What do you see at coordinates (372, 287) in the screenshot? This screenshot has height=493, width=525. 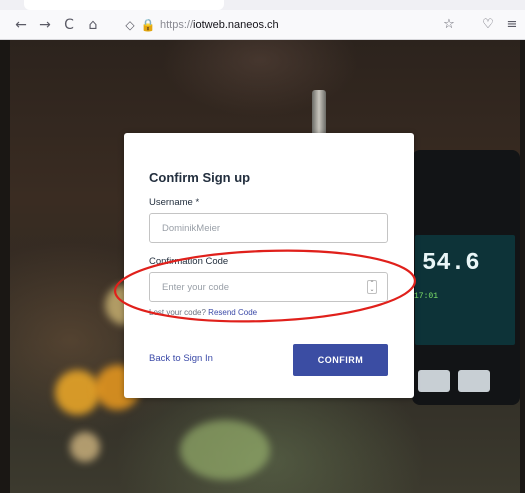 I see `number-spinner-icon: ⌃ ⌄` at bounding box center [372, 287].